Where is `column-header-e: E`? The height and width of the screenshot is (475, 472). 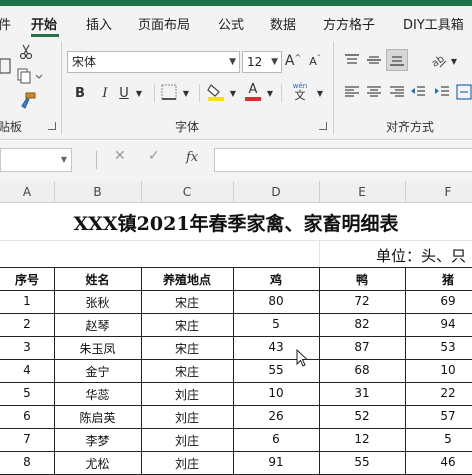 column-header-e: E is located at coordinates (362, 192).